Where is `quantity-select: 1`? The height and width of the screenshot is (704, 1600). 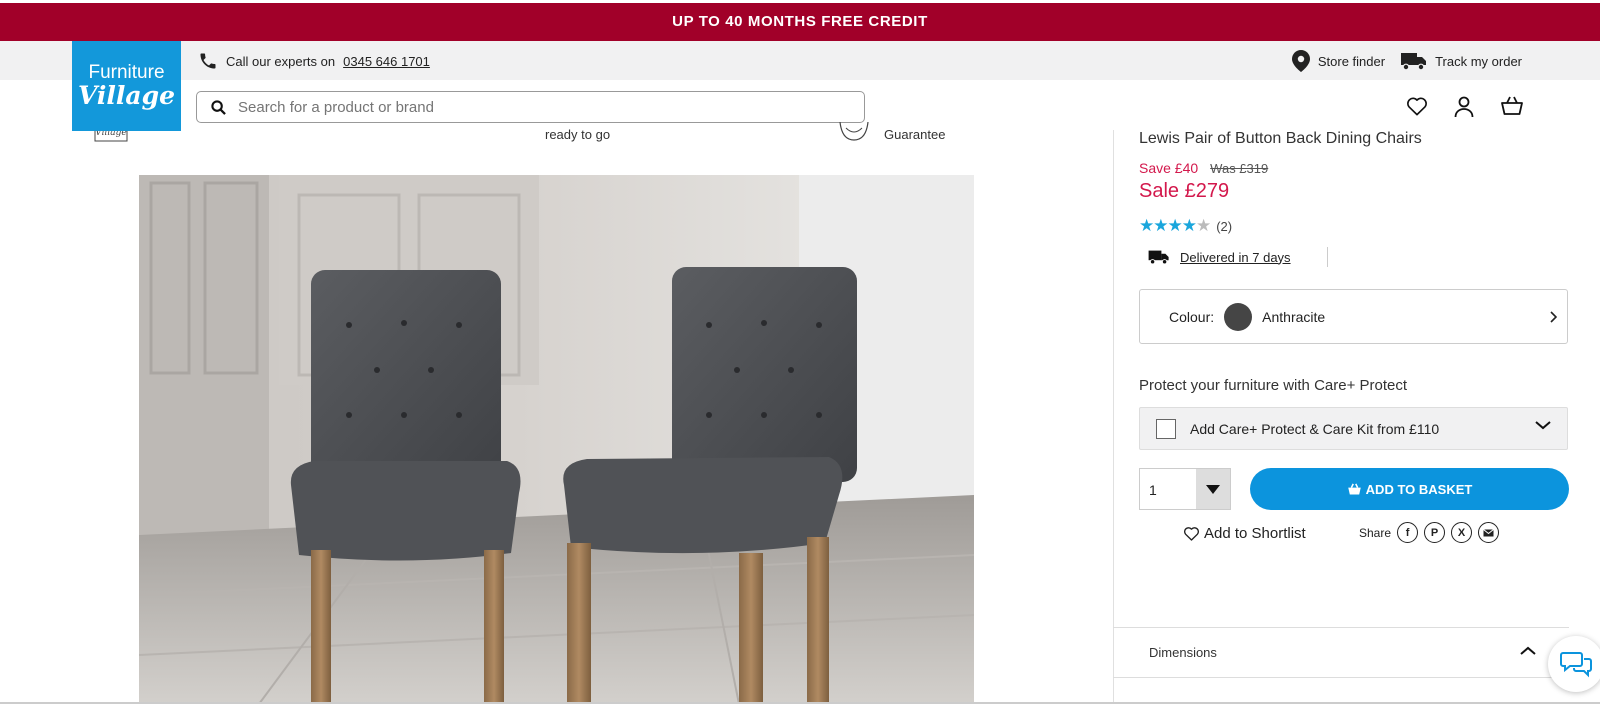 quantity-select: 1 is located at coordinates (1185, 489).